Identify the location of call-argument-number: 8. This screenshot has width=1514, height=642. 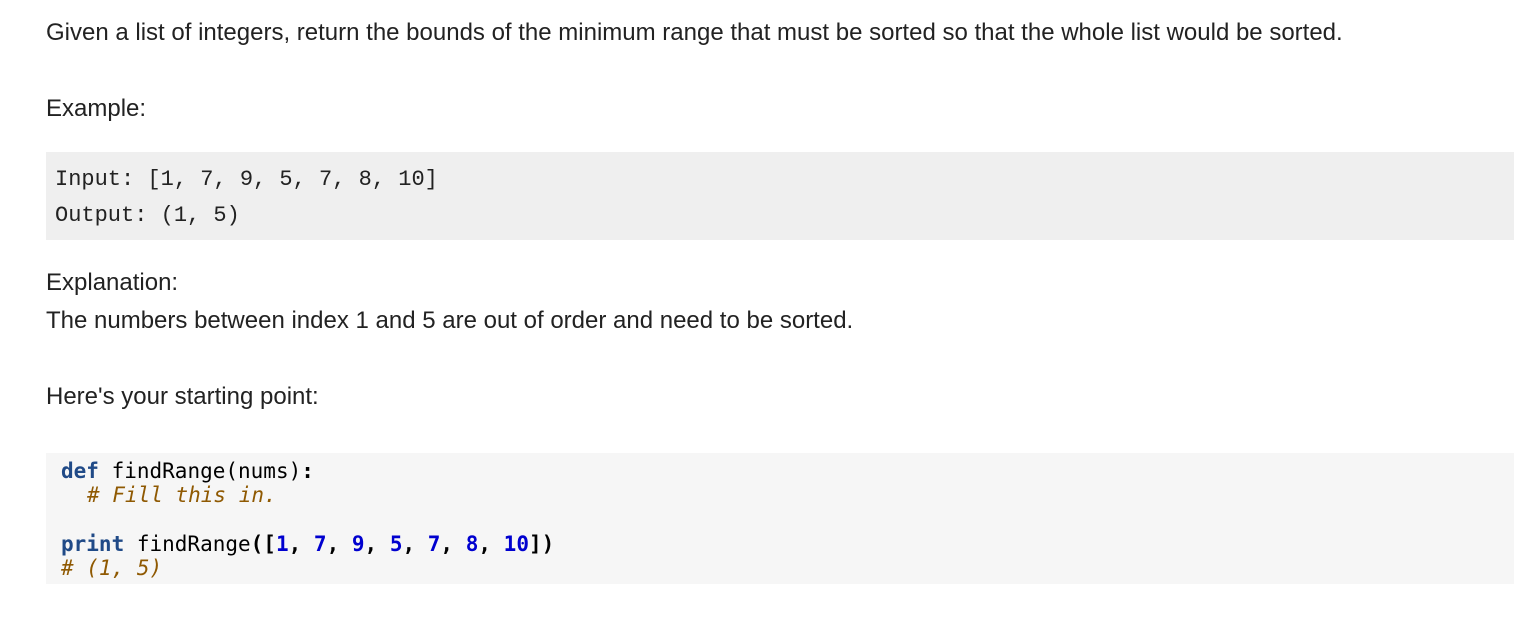
(472, 544).